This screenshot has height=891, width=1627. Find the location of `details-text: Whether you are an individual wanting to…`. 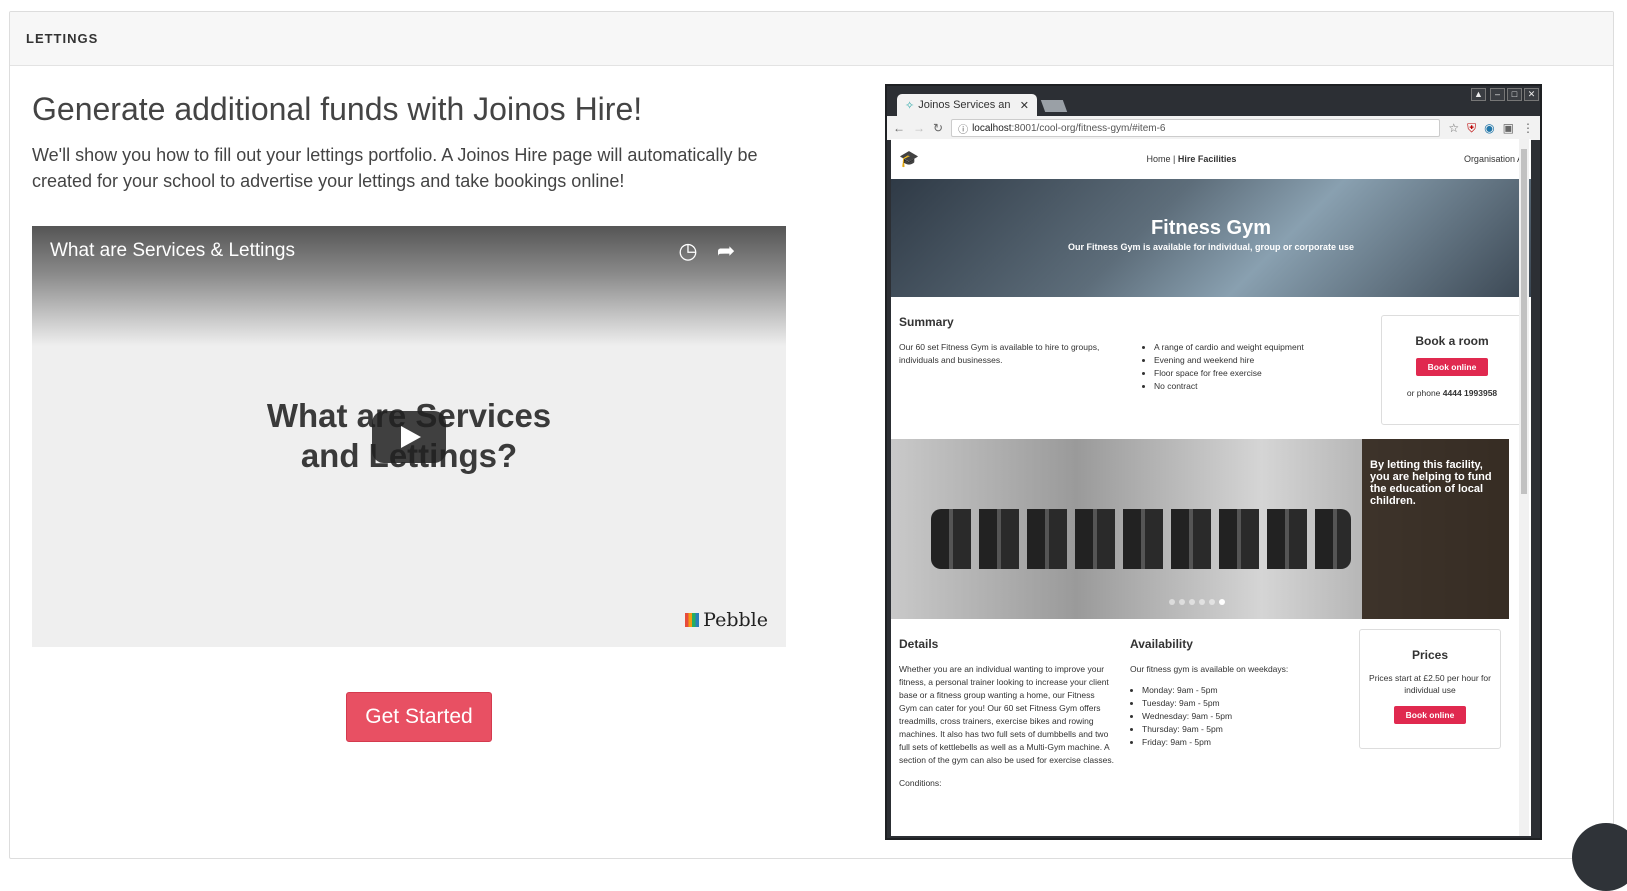

details-text: Whether you are an individual wanting to… is located at coordinates (1006, 714).